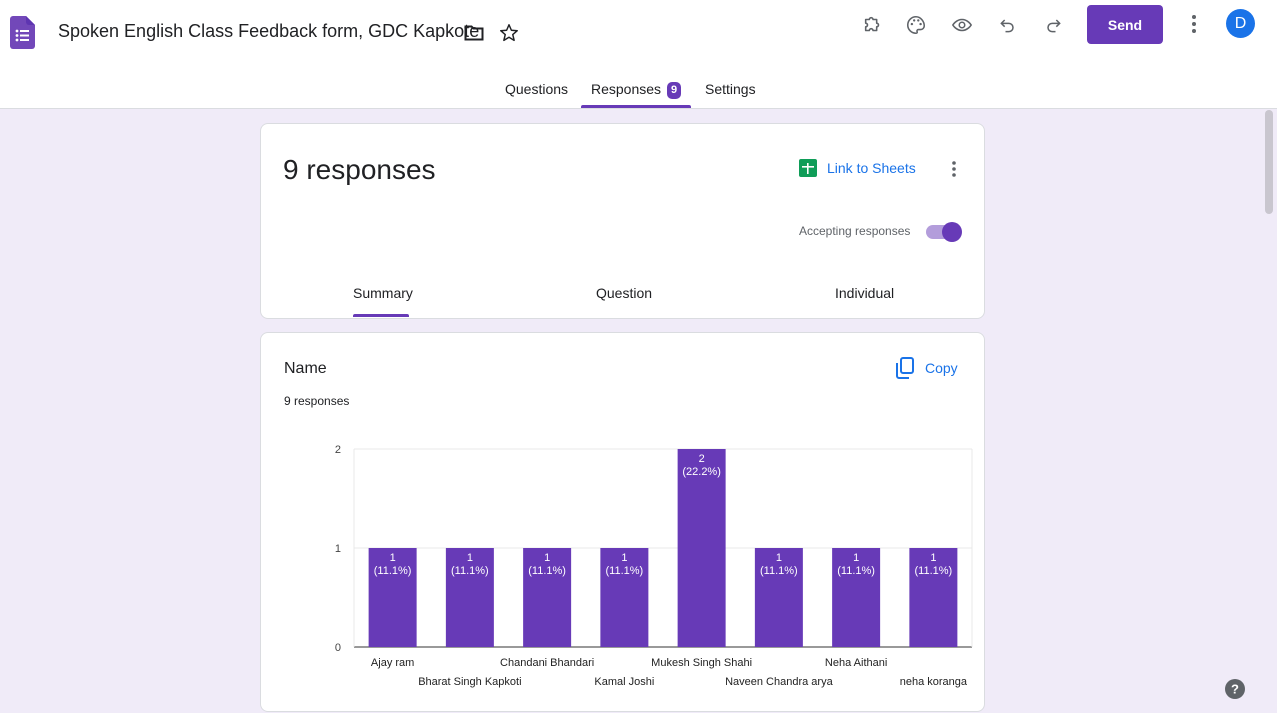 The width and height of the screenshot is (1277, 713). What do you see at coordinates (359, 169) in the screenshot?
I see `response-count: 9 responses` at bounding box center [359, 169].